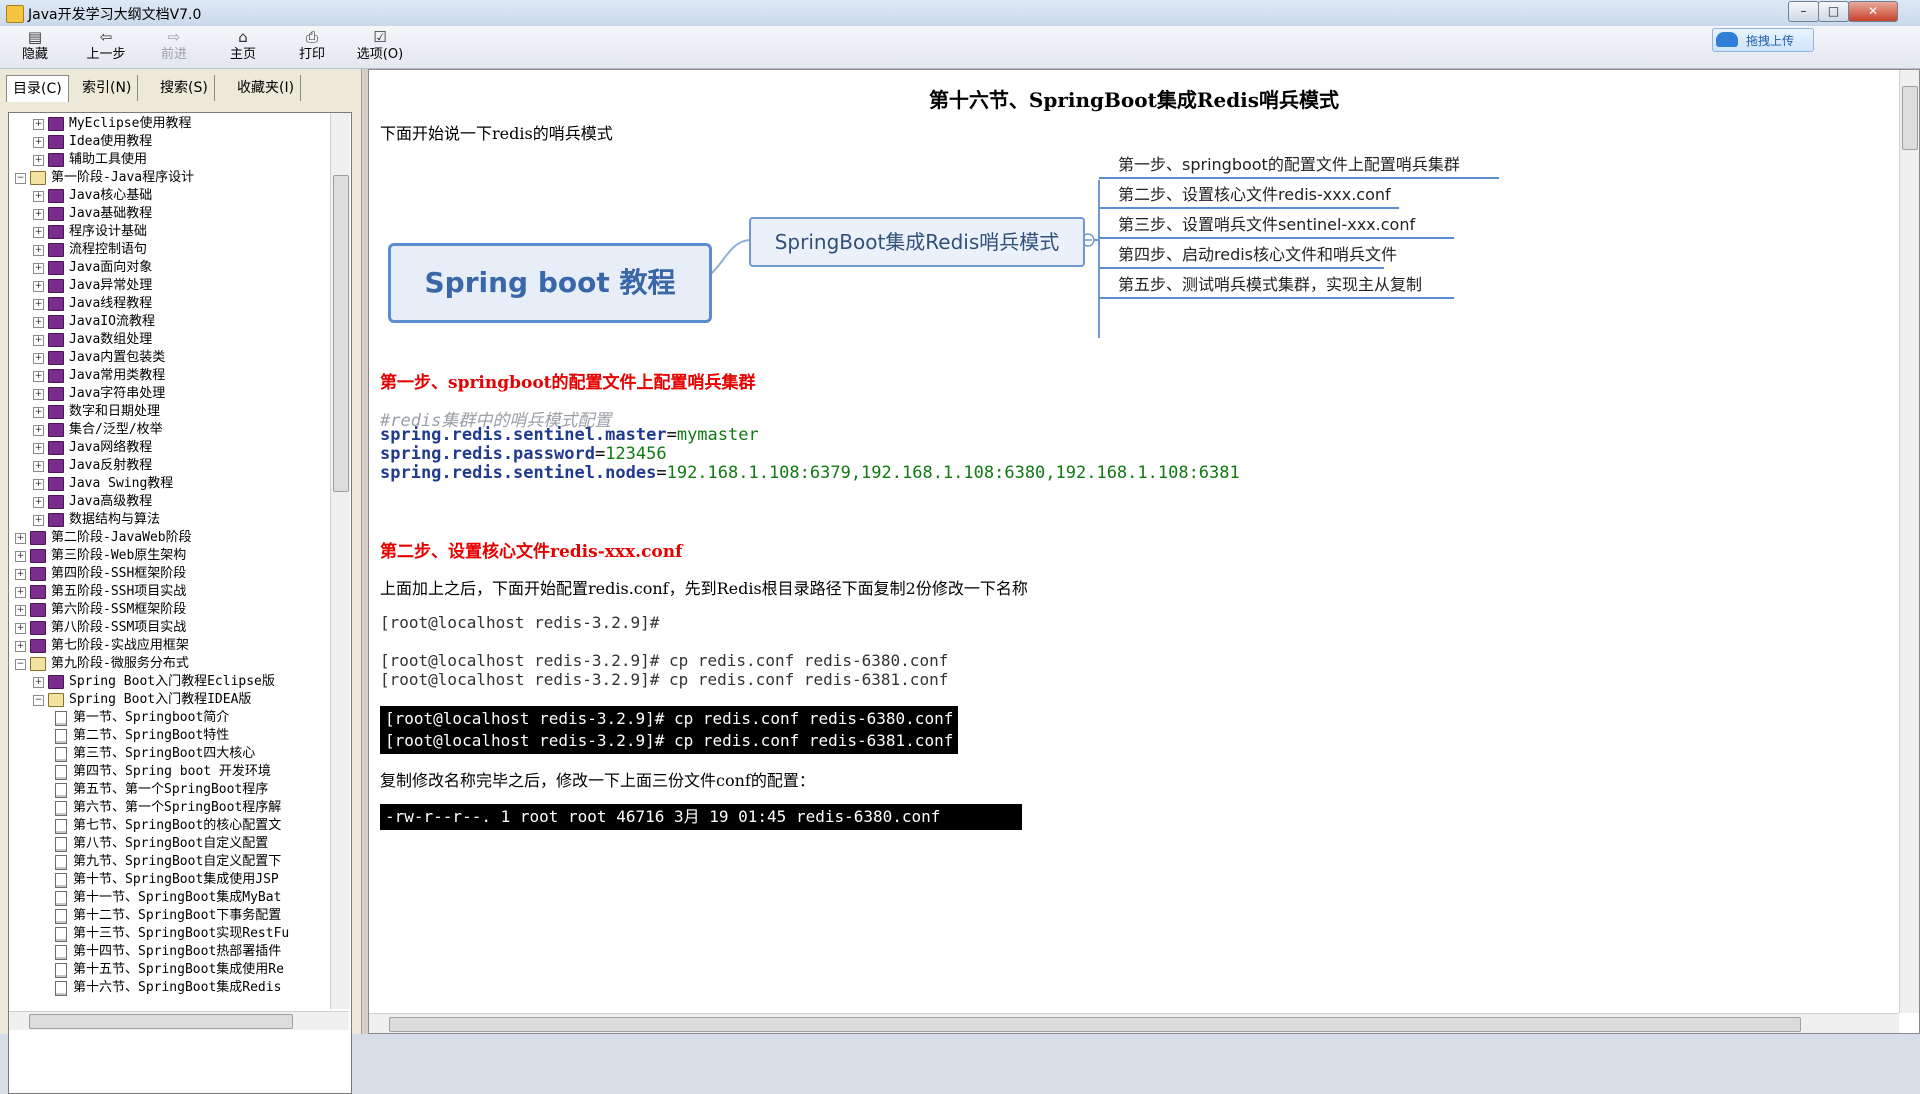 The width and height of the screenshot is (1920, 1094). What do you see at coordinates (1763, 40) in the screenshot?
I see `upload-button: 拖拽上传` at bounding box center [1763, 40].